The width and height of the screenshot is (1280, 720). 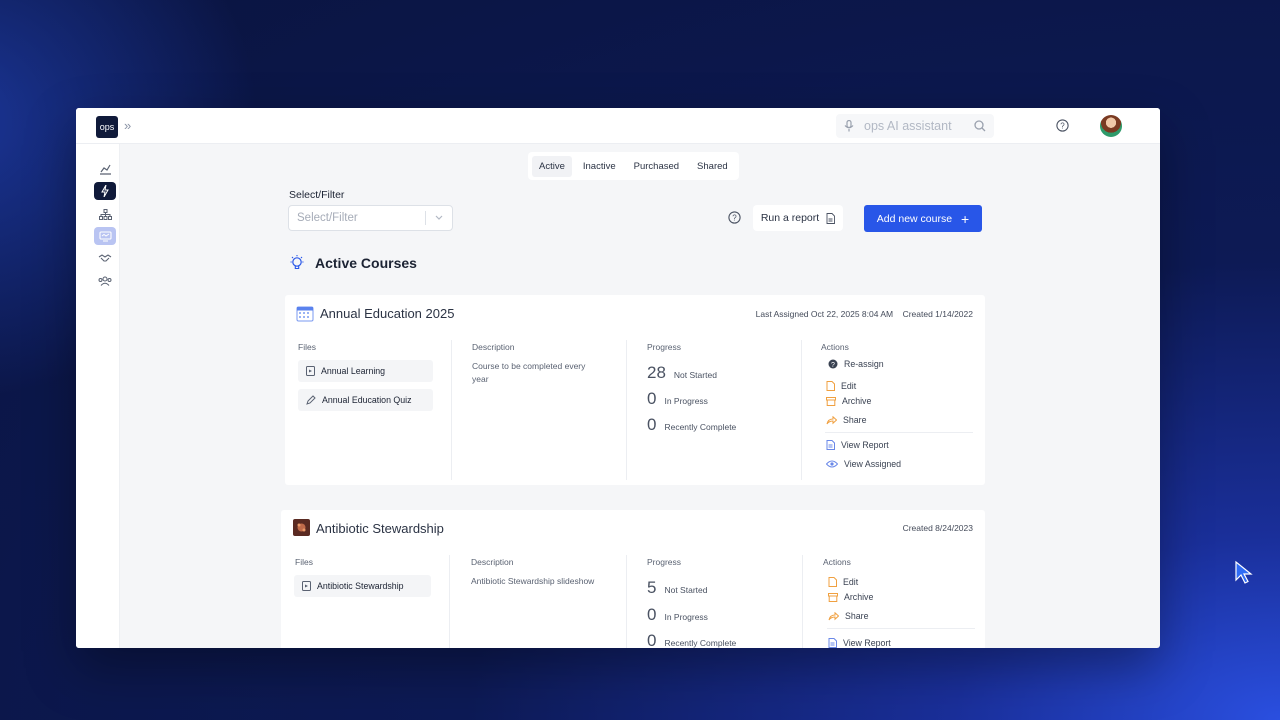 I want to click on file-name: Annual Learning, so click(x=353, y=371).